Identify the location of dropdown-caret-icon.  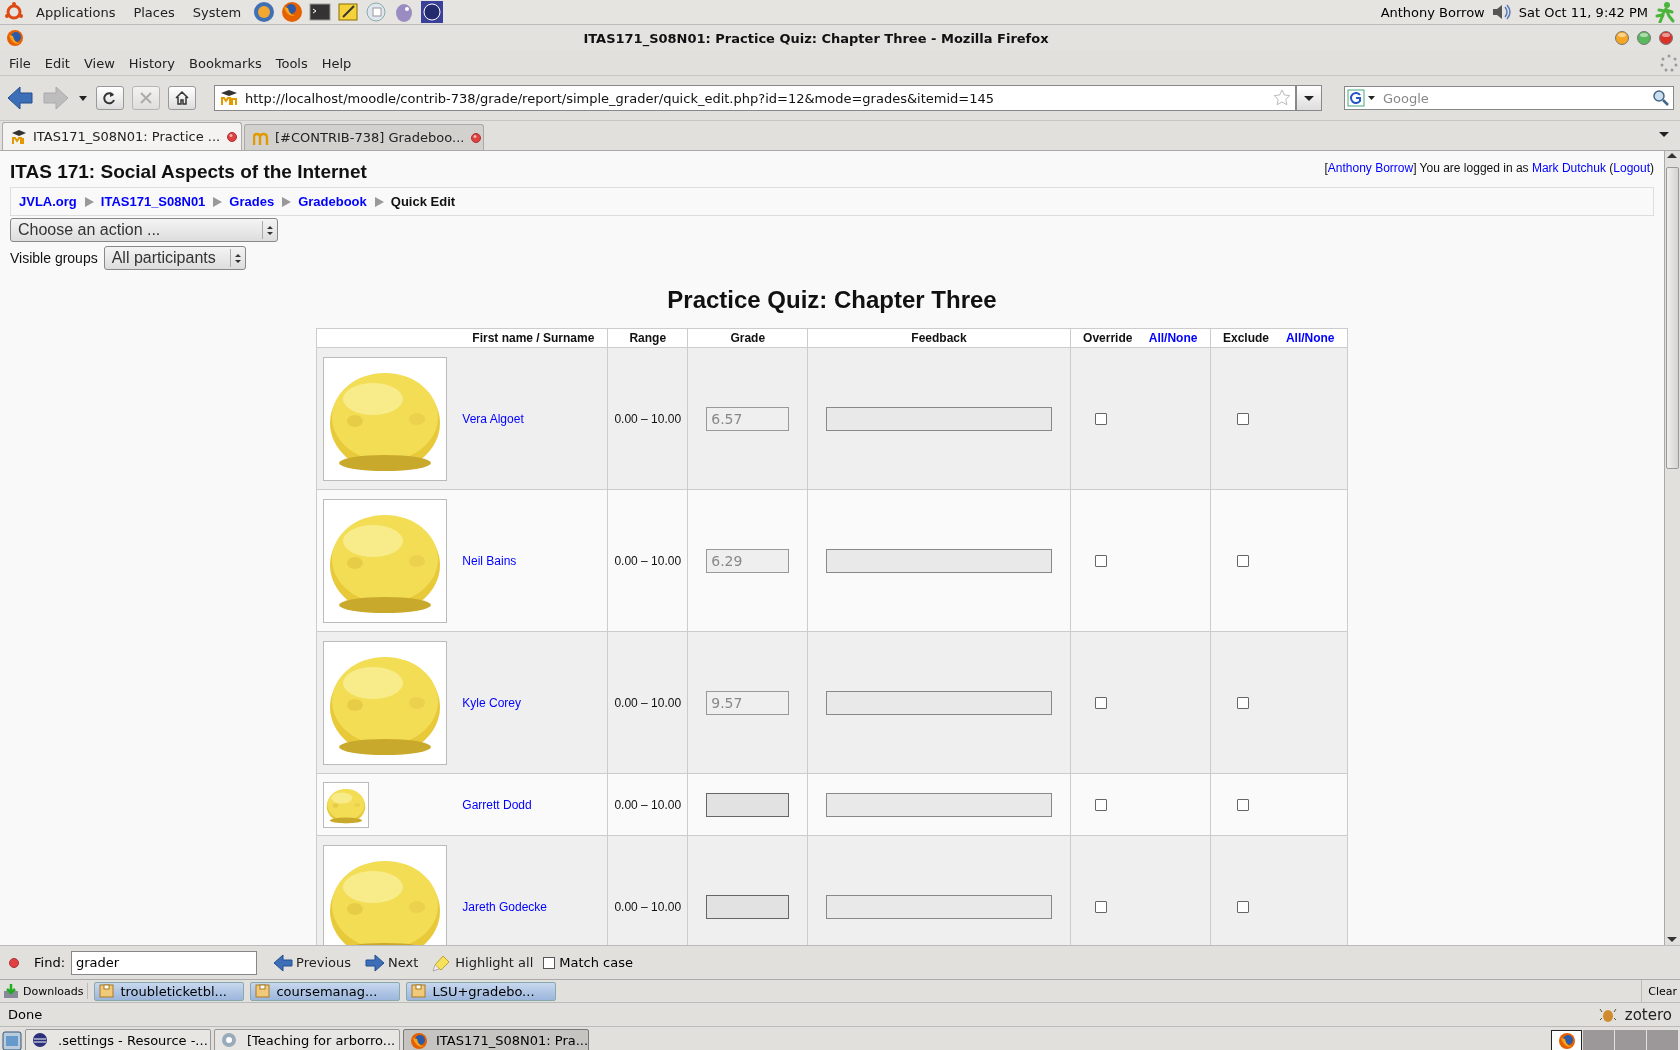
(83, 98).